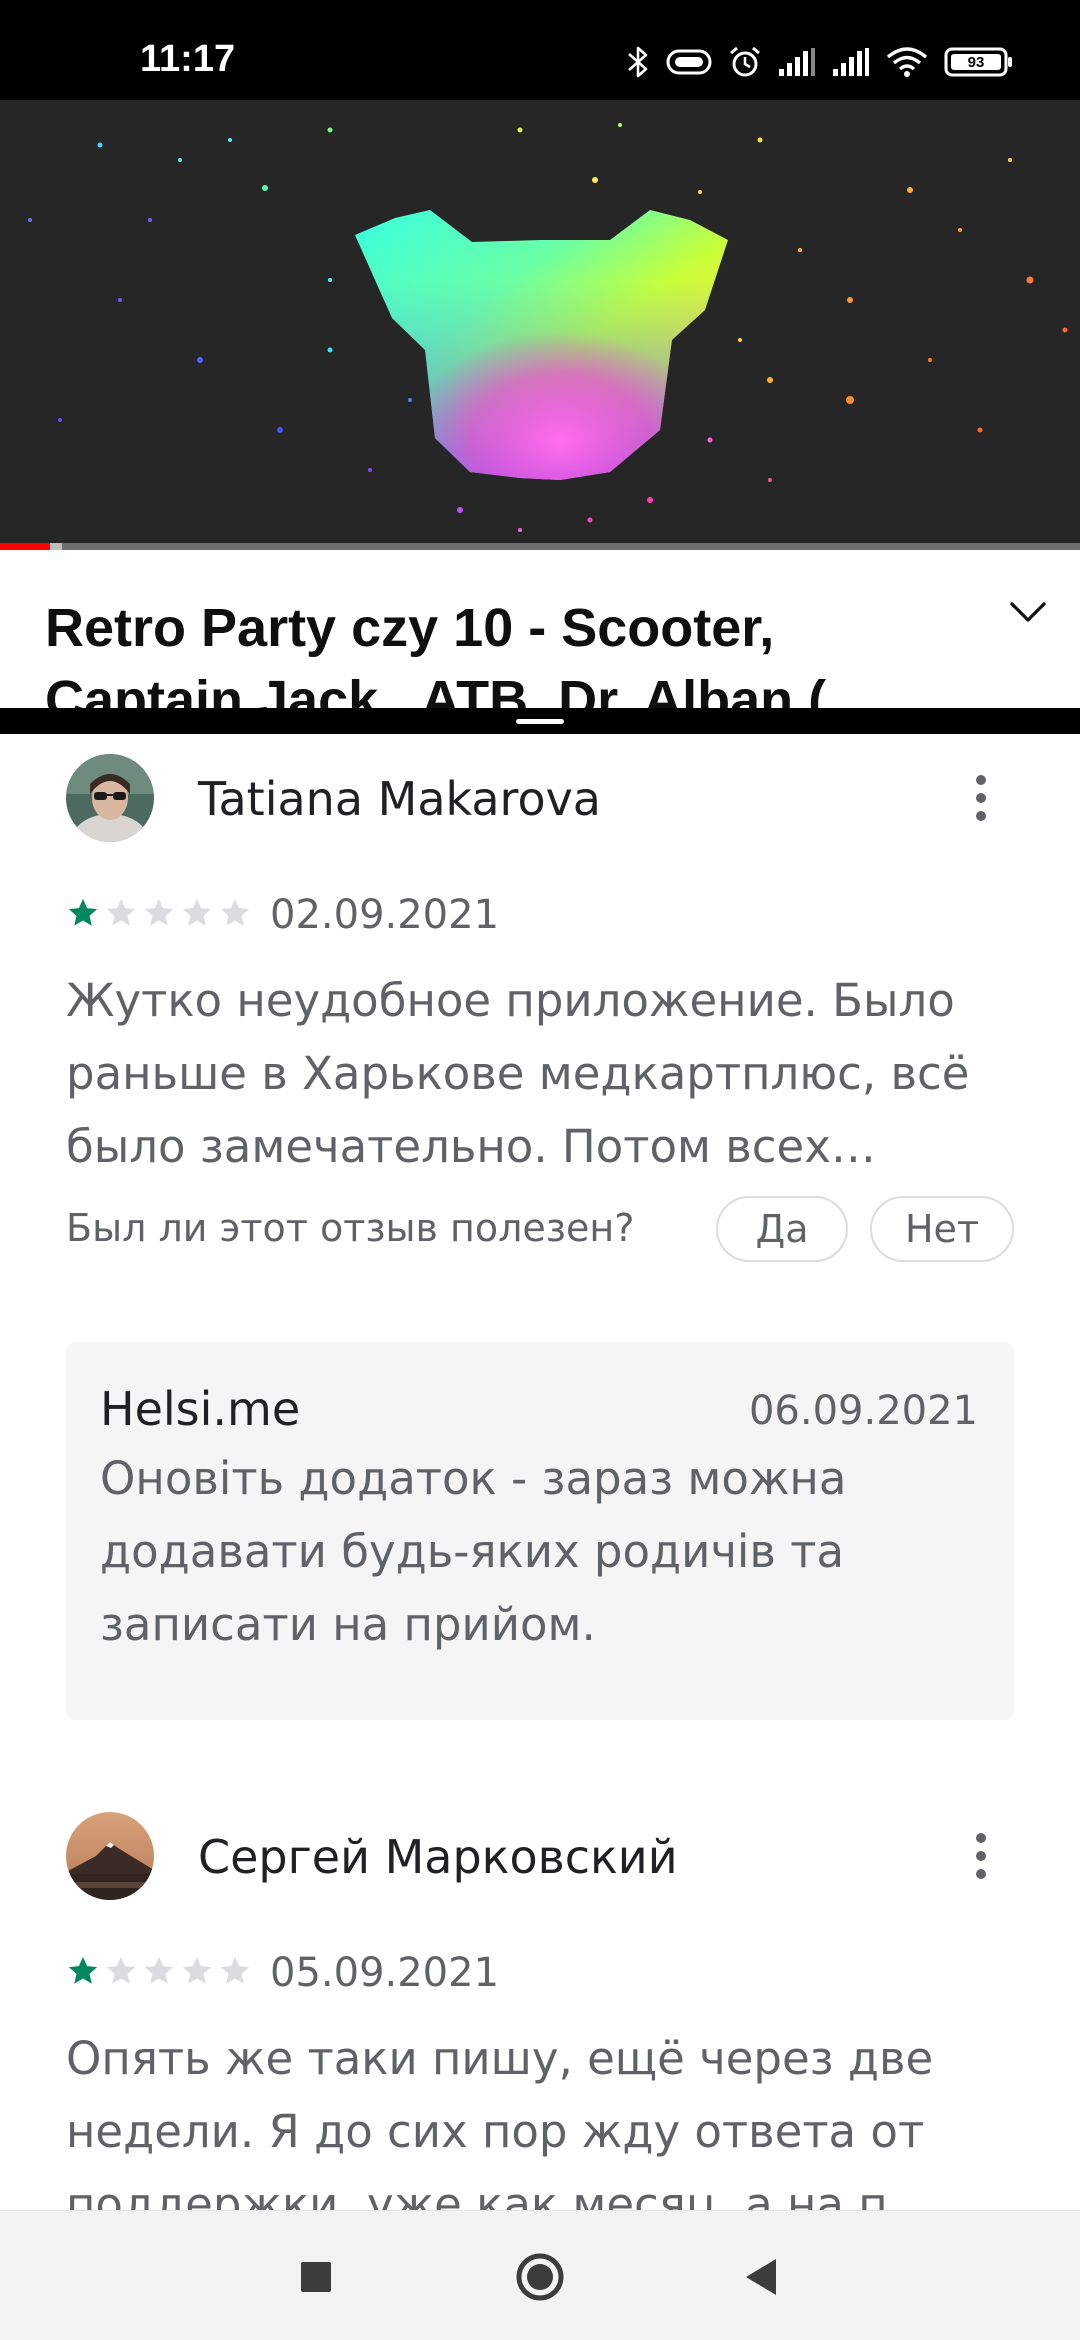  I want to click on home-icon, so click(540, 2277).